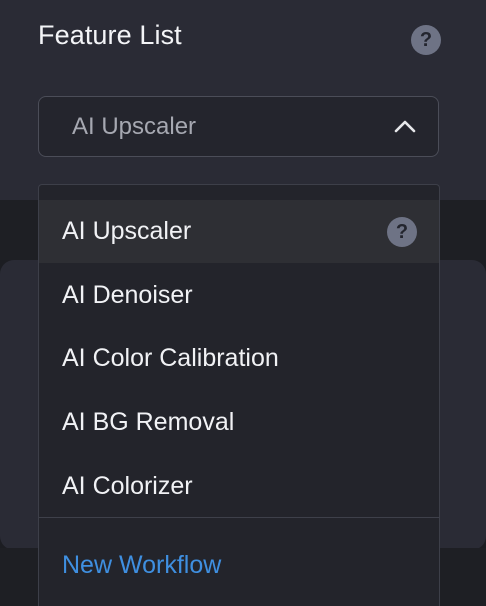  Describe the element at coordinates (239, 486) in the screenshot. I see `menu-item-ai-colorizer: AI Colorizer` at that location.